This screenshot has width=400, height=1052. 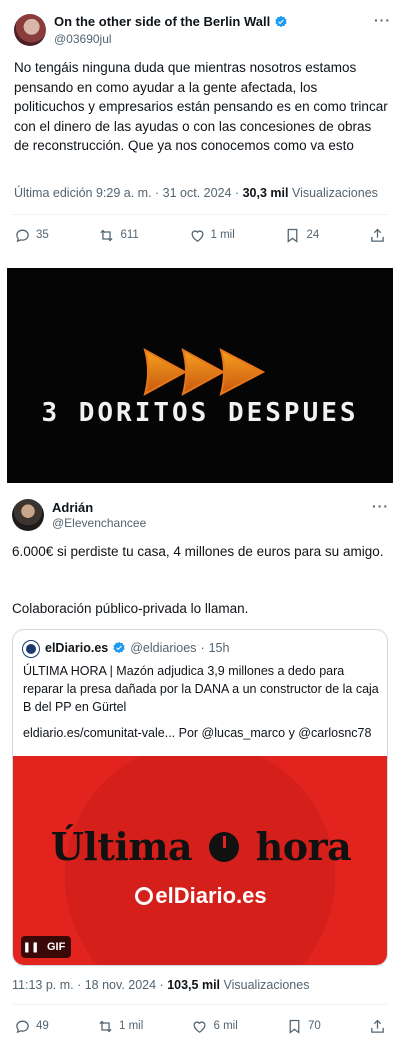 What do you see at coordinates (223, 847) in the screenshot?
I see `clock-icon` at bounding box center [223, 847].